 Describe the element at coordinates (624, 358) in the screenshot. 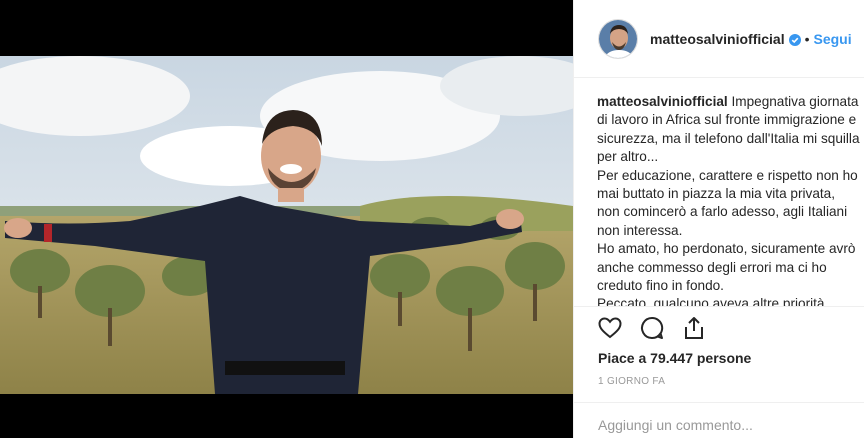

I see `likes-prefix: Piace a` at that location.